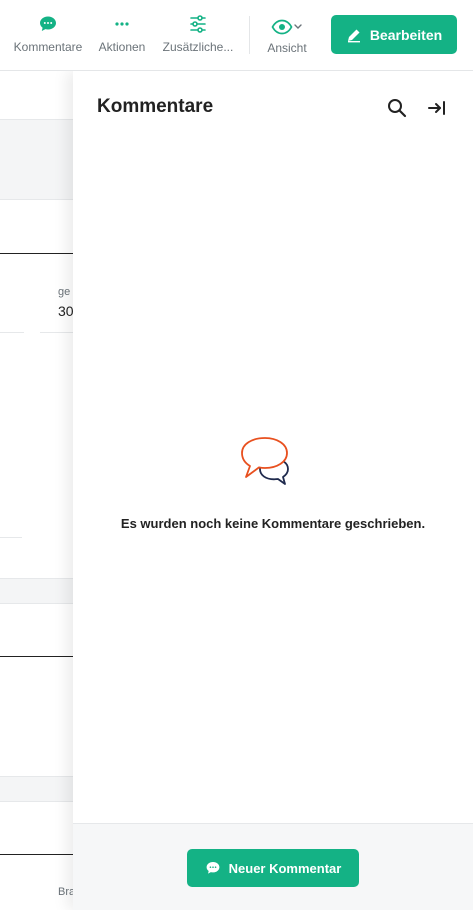 This screenshot has width=473, height=910. What do you see at coordinates (48, 47) in the screenshot?
I see `comments-tool-label: Kommentare` at bounding box center [48, 47].